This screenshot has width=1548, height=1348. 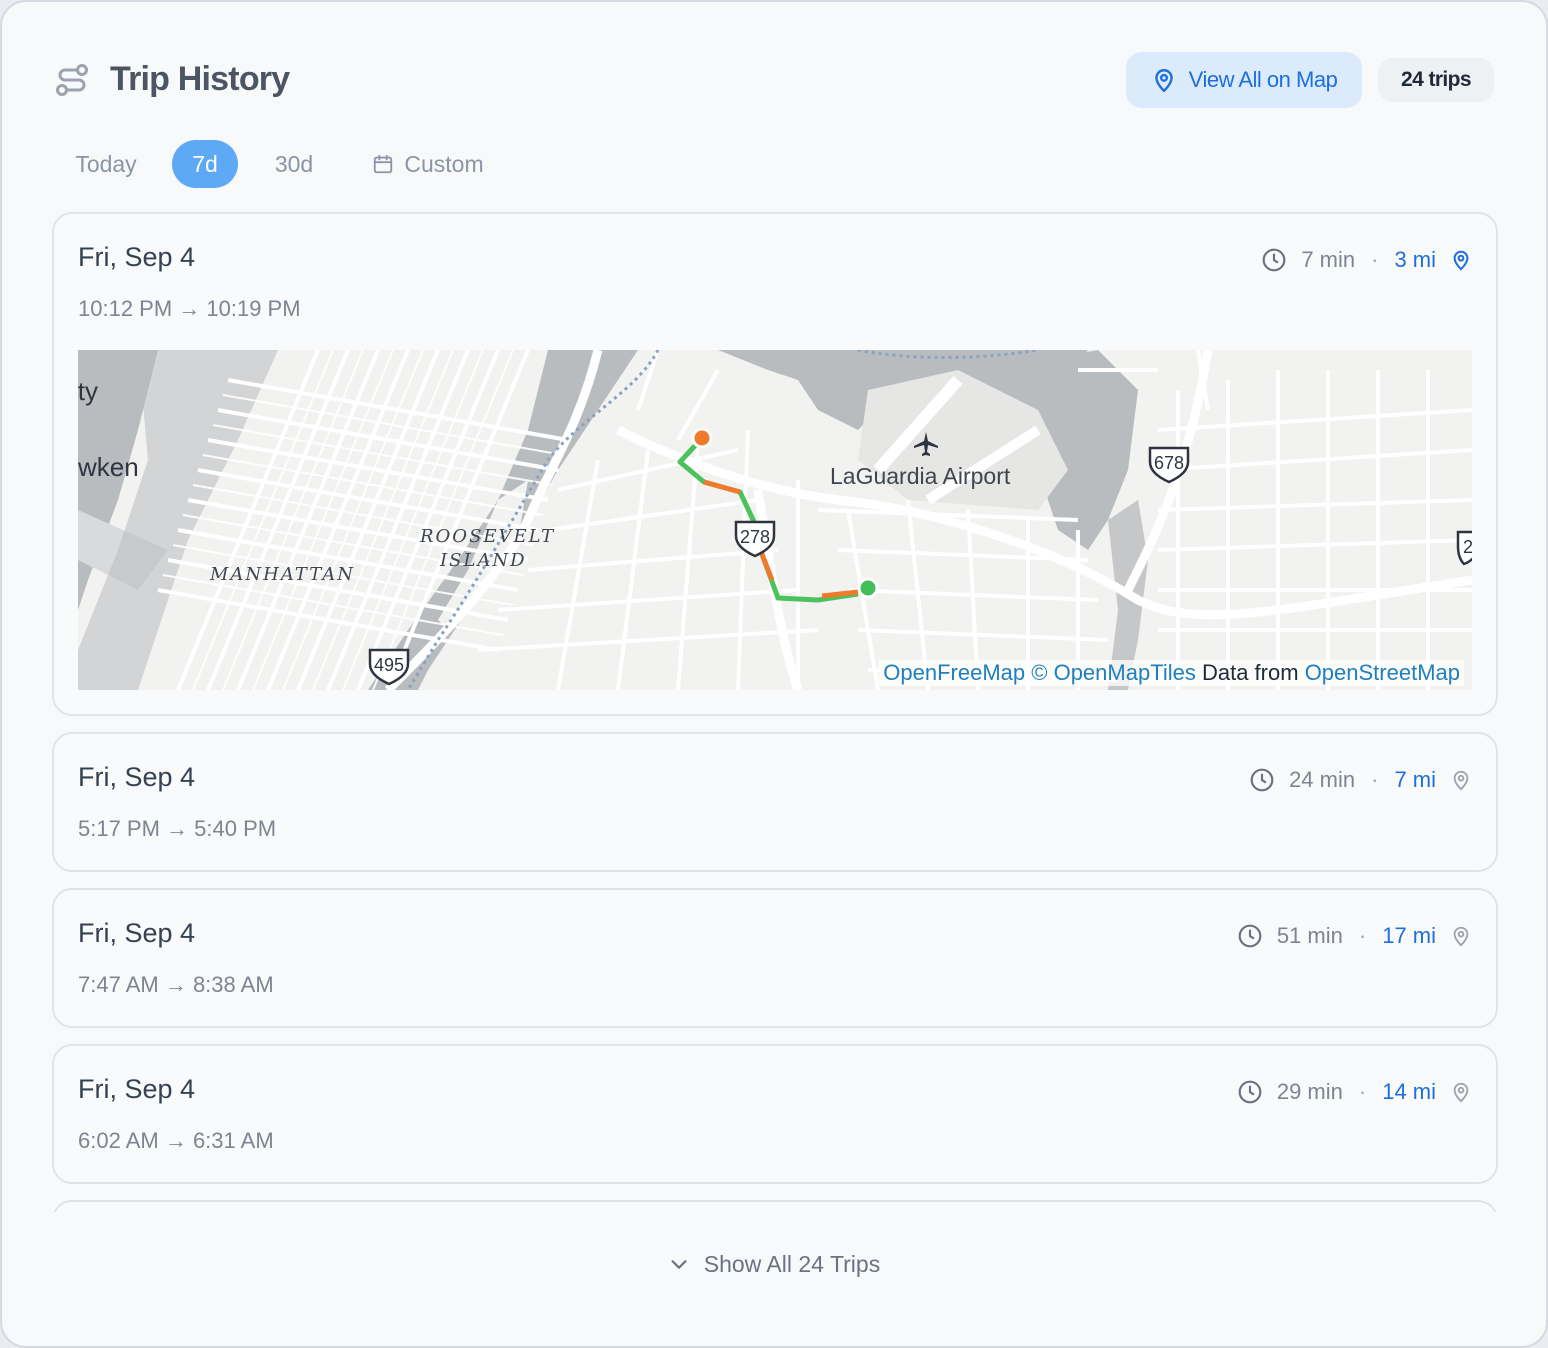 I want to click on tab-7d-label: 7d, so click(x=205, y=163).